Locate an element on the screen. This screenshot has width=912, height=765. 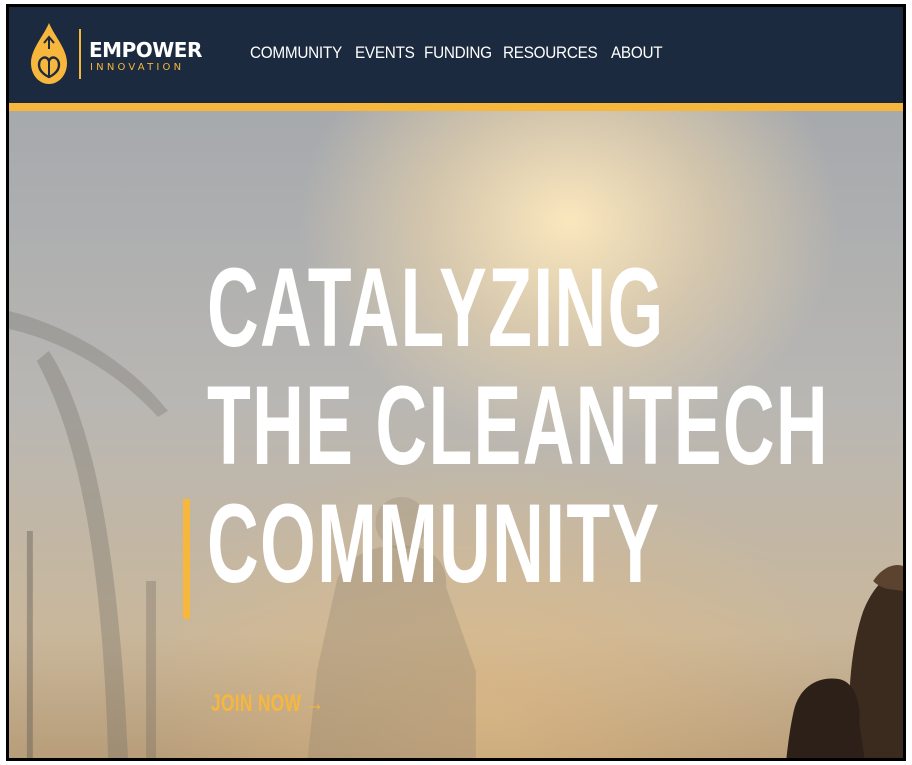
hero-headline-line-1: CATALYZING is located at coordinates (436, 307).